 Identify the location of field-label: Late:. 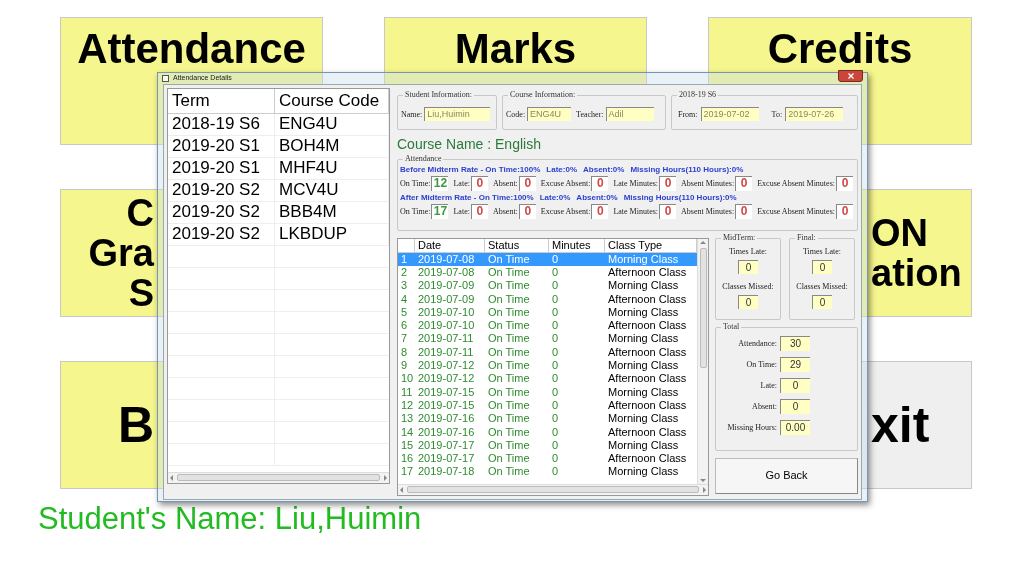
(461, 211).